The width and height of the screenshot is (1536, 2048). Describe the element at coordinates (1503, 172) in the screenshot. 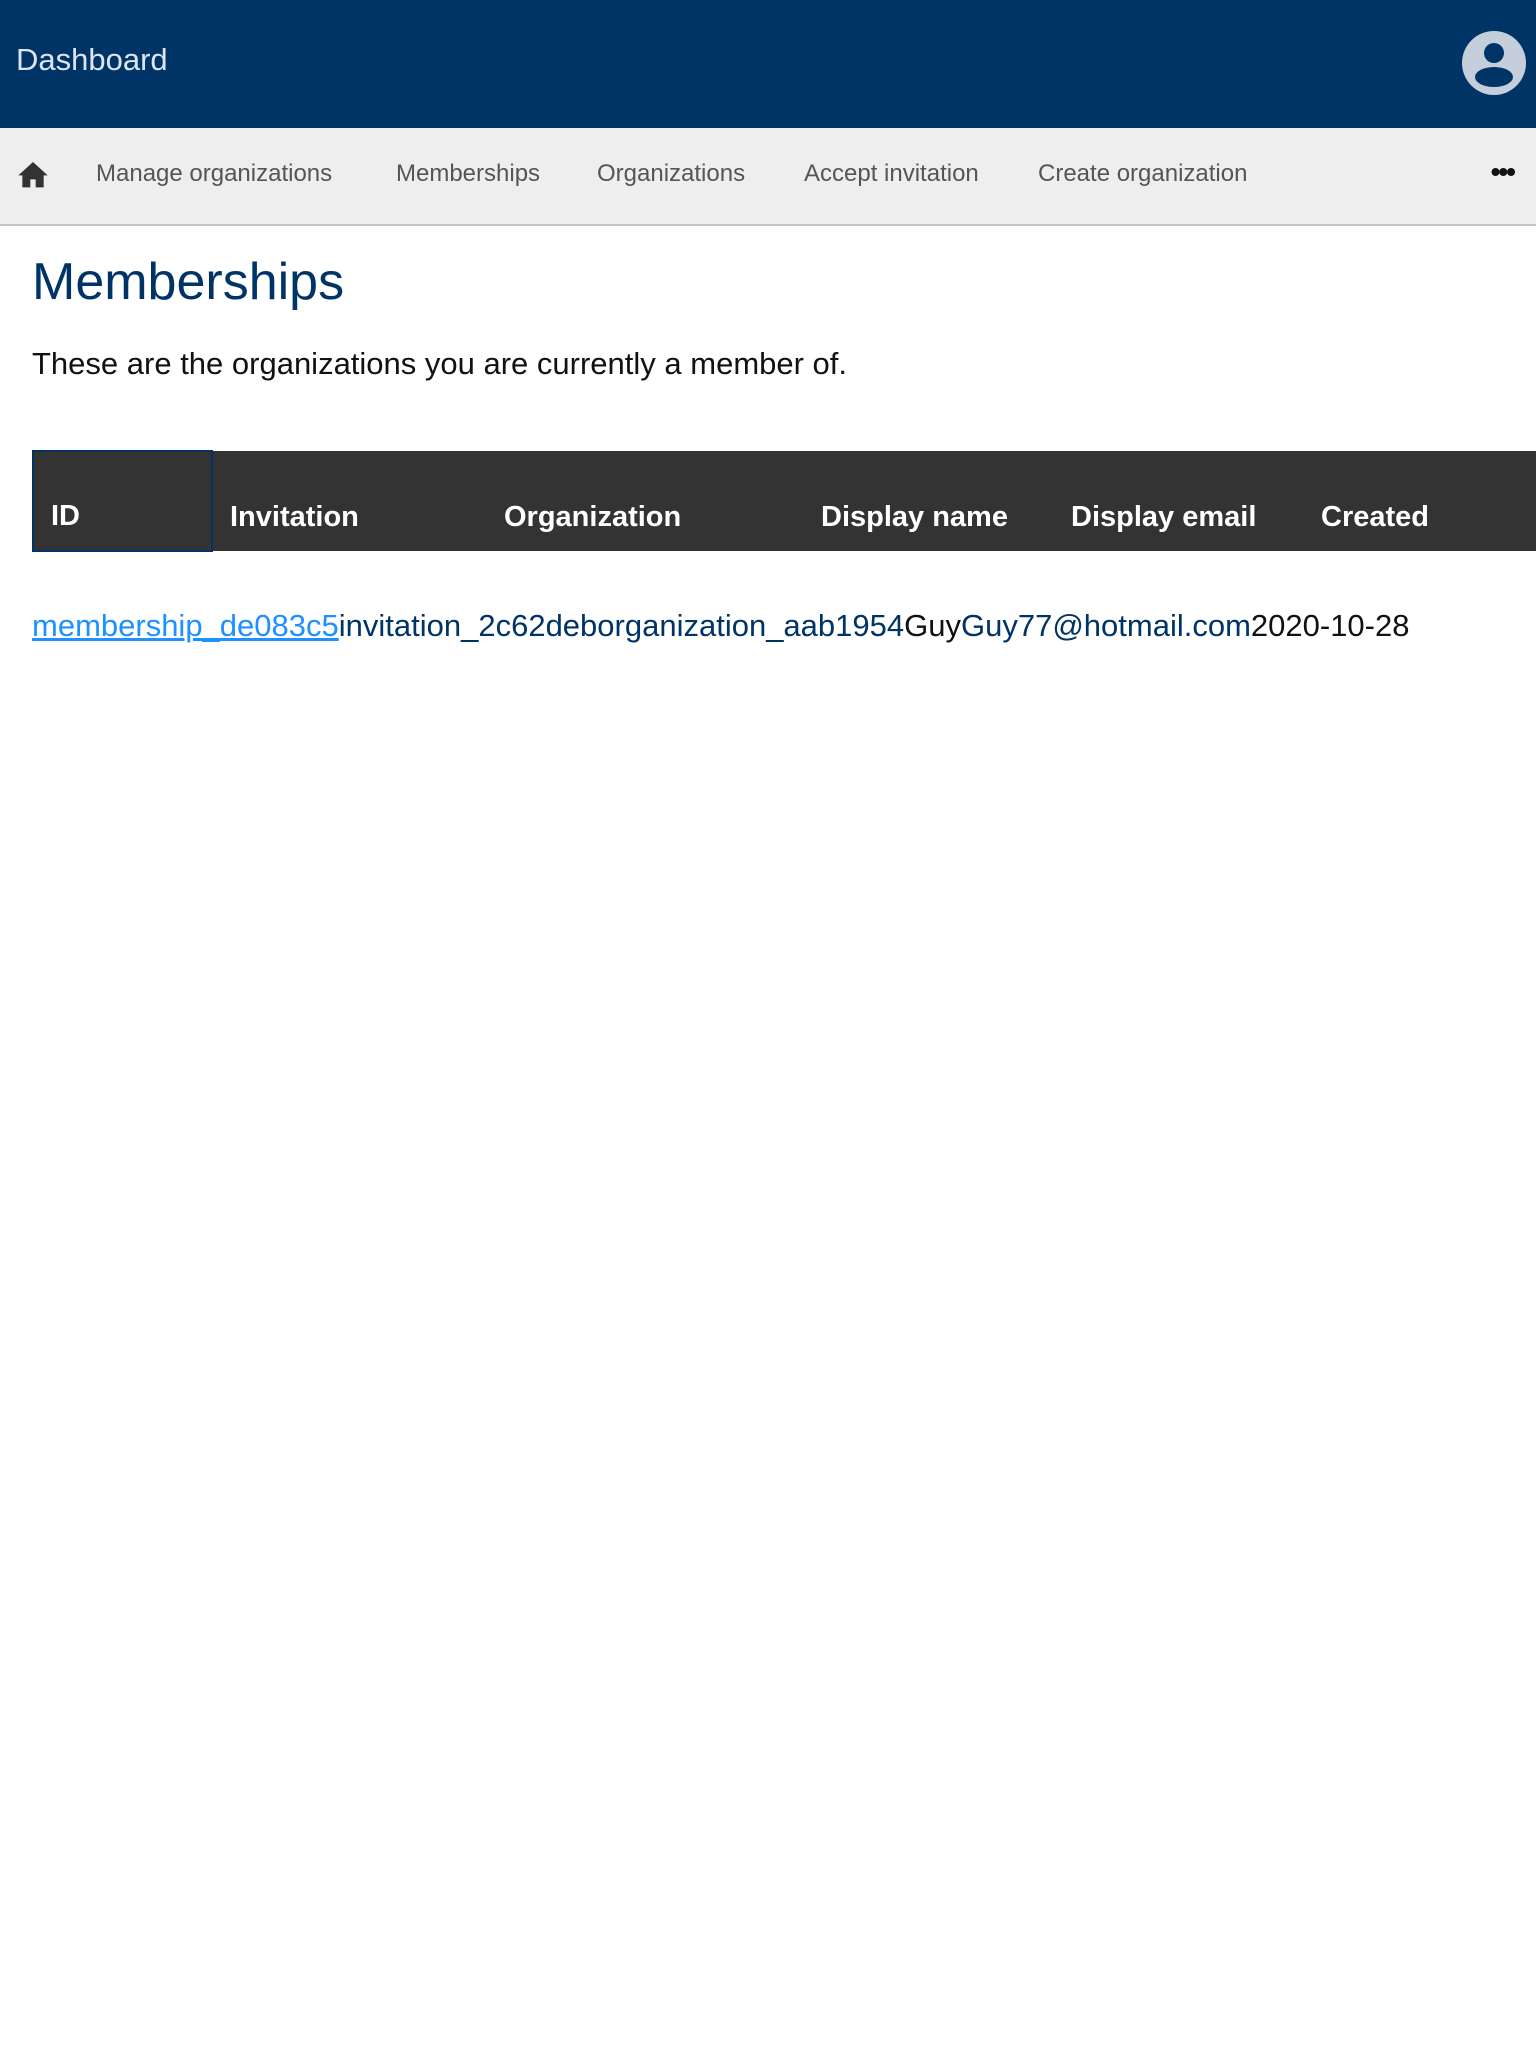

I see `more-icon: •••` at that location.